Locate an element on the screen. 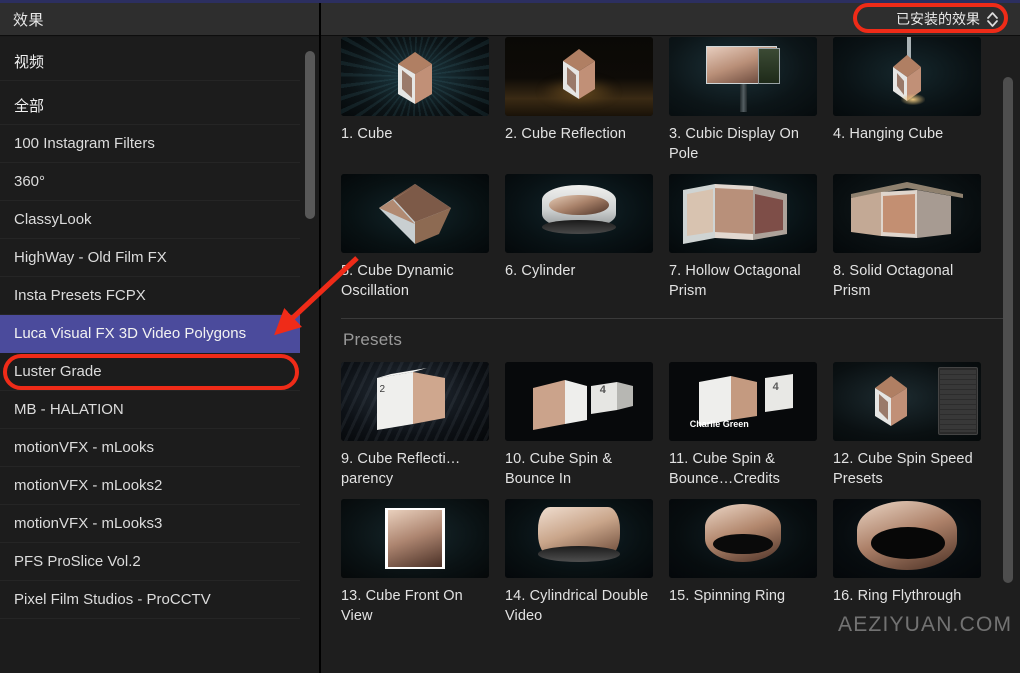  effect-label: 9. Cube Reflecti…parency is located at coordinates (401, 469).